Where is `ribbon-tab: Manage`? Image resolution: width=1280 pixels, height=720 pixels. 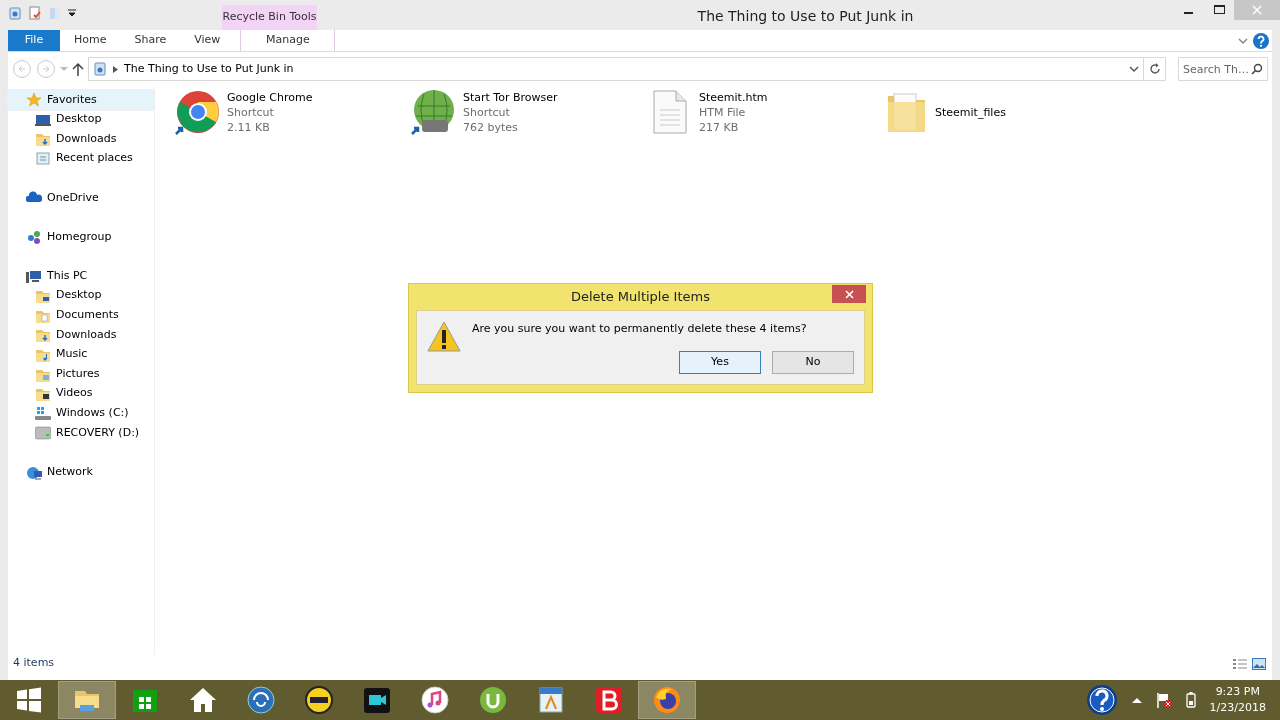
ribbon-tab: Manage is located at coordinates (288, 40).